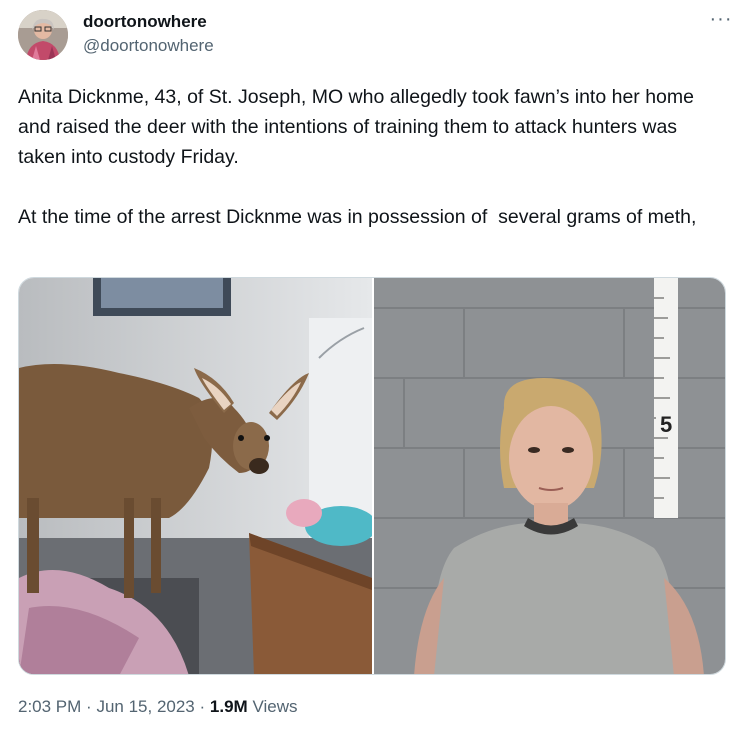 This screenshot has height=750, width=746. I want to click on tweet-meta: 2:03 PM · Jun 15, 2023 · 1.9M Views, so click(157, 707).